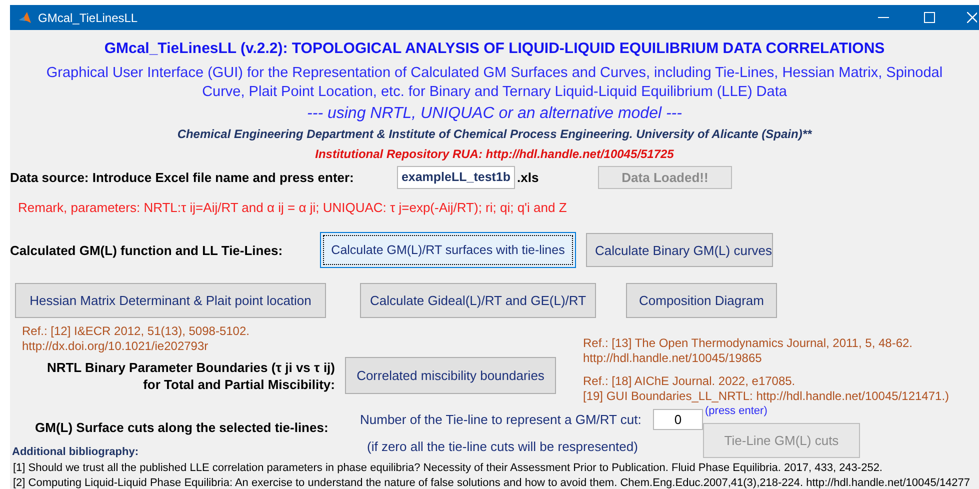 Image resolution: width=979 pixels, height=489 pixels. Describe the element at coordinates (972, 17) in the screenshot. I see `close-icon` at that location.